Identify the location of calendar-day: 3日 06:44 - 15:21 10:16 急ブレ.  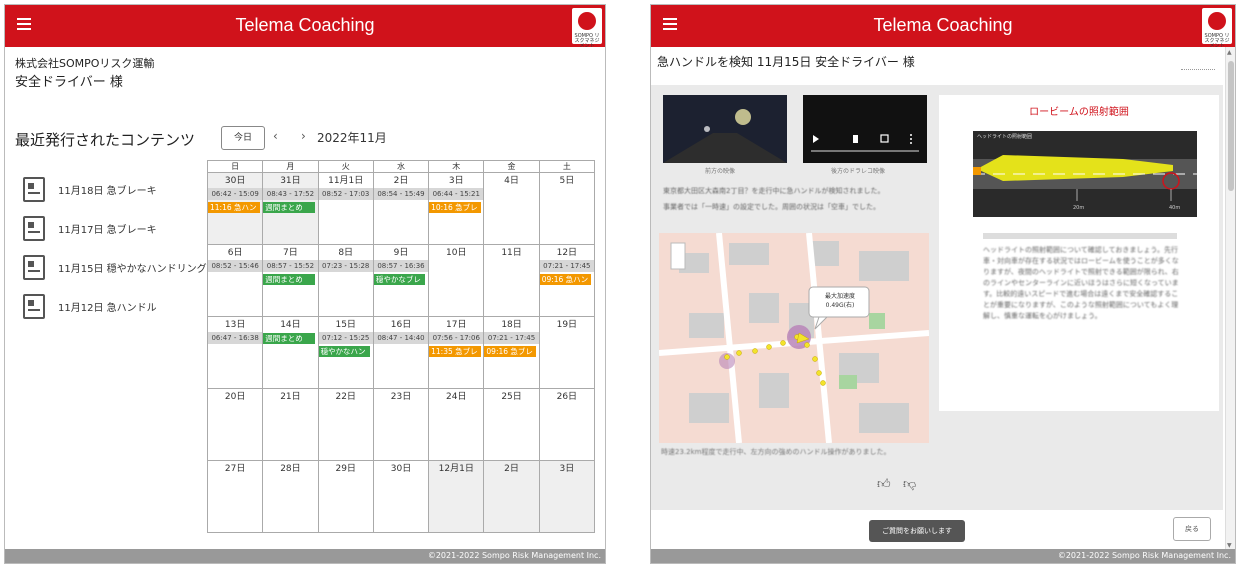
(456, 208).